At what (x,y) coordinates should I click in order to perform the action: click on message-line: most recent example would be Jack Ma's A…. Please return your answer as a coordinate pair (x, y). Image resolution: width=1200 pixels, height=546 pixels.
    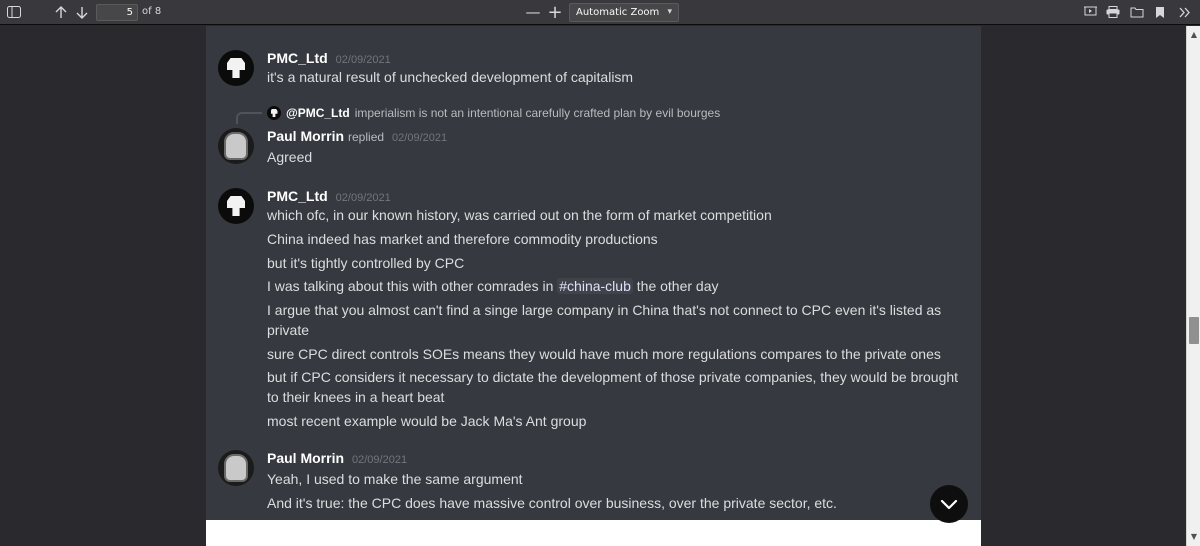
    Looking at the image, I should click on (427, 421).